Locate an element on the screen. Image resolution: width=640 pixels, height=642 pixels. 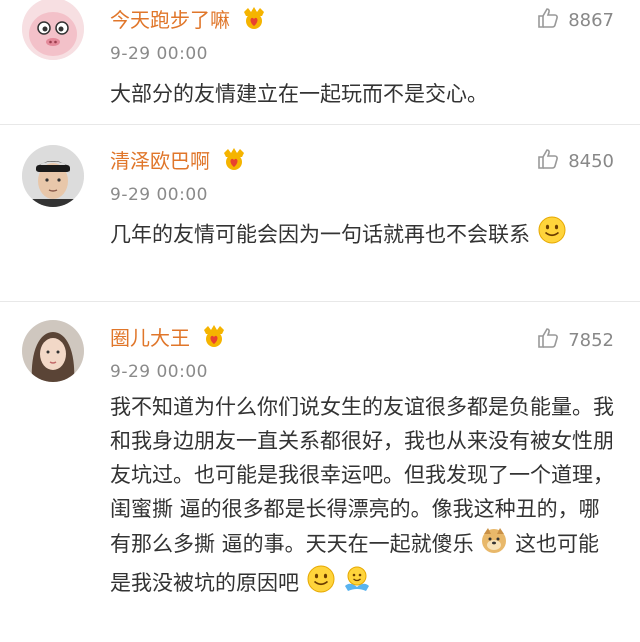
hug-emoji-icon is located at coordinates (357, 584).